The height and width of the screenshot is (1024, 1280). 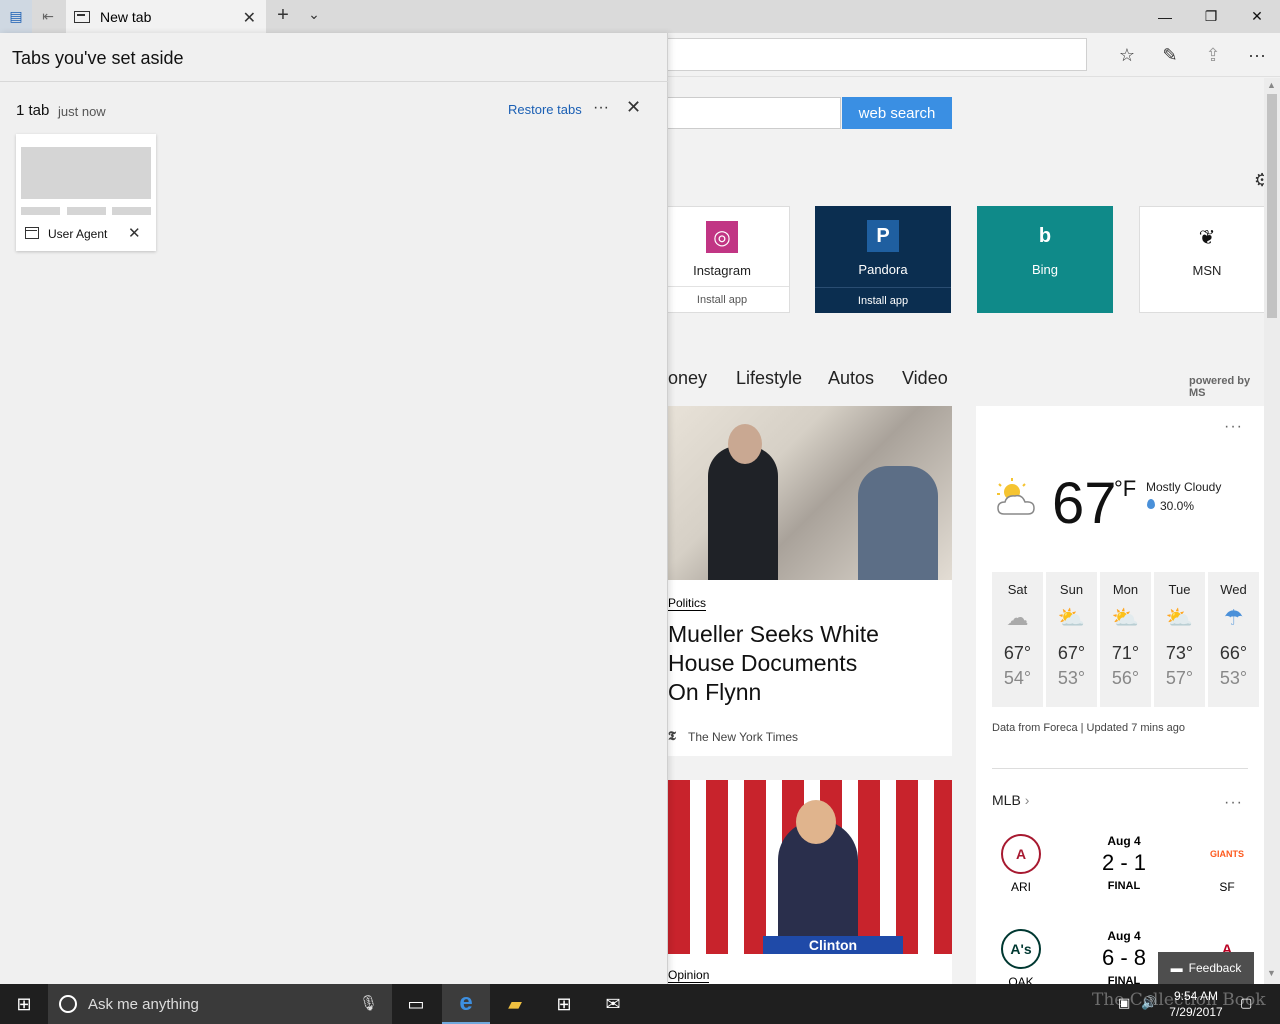 I want to click on divider, so click(x=334, y=81).